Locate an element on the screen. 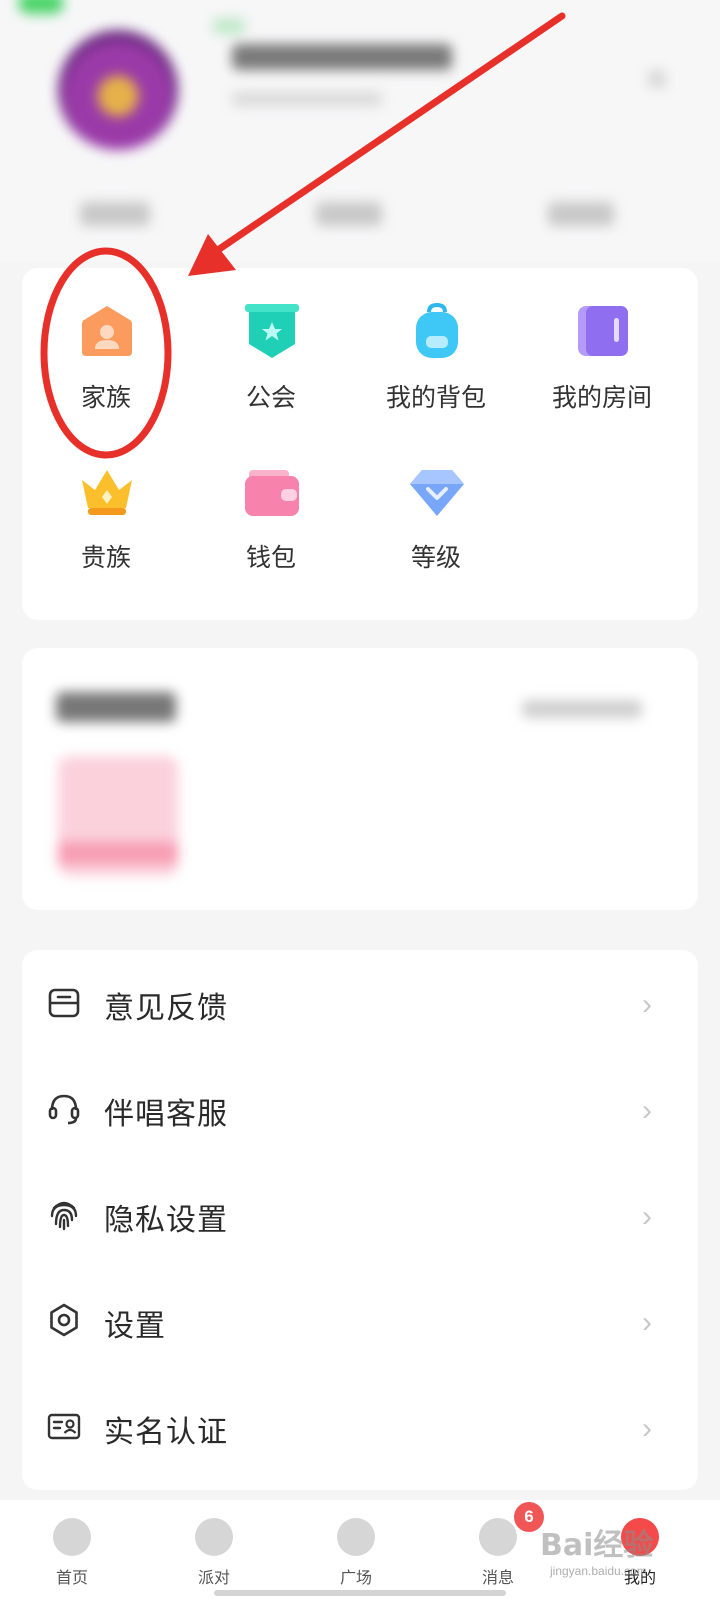 The height and width of the screenshot is (1600, 720). id-card-icon is located at coordinates (64, 1426).